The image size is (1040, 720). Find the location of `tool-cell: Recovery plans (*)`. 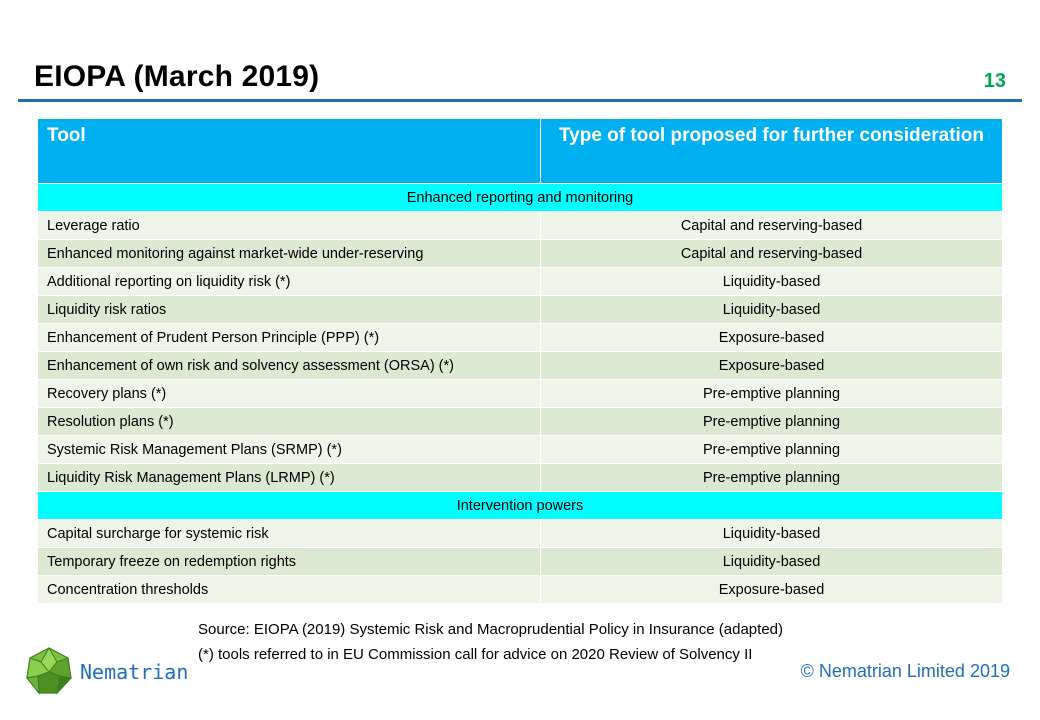

tool-cell: Recovery plans (*) is located at coordinates (289, 393).